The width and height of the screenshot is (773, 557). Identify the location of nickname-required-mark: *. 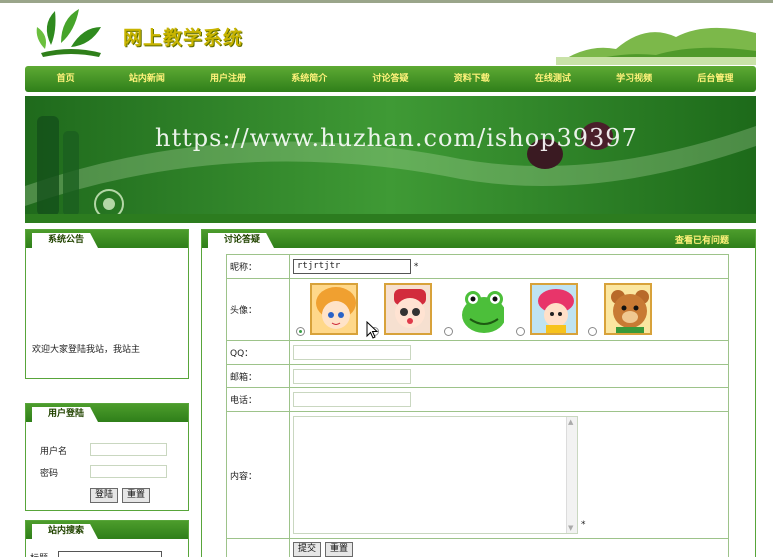
(416, 267).